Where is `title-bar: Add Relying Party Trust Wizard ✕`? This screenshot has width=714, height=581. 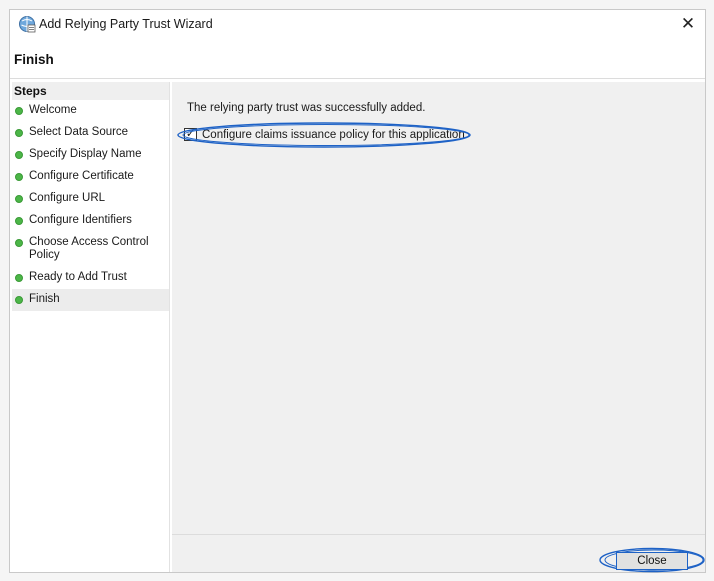 title-bar: Add Relying Party Trust Wizard ✕ is located at coordinates (357, 24).